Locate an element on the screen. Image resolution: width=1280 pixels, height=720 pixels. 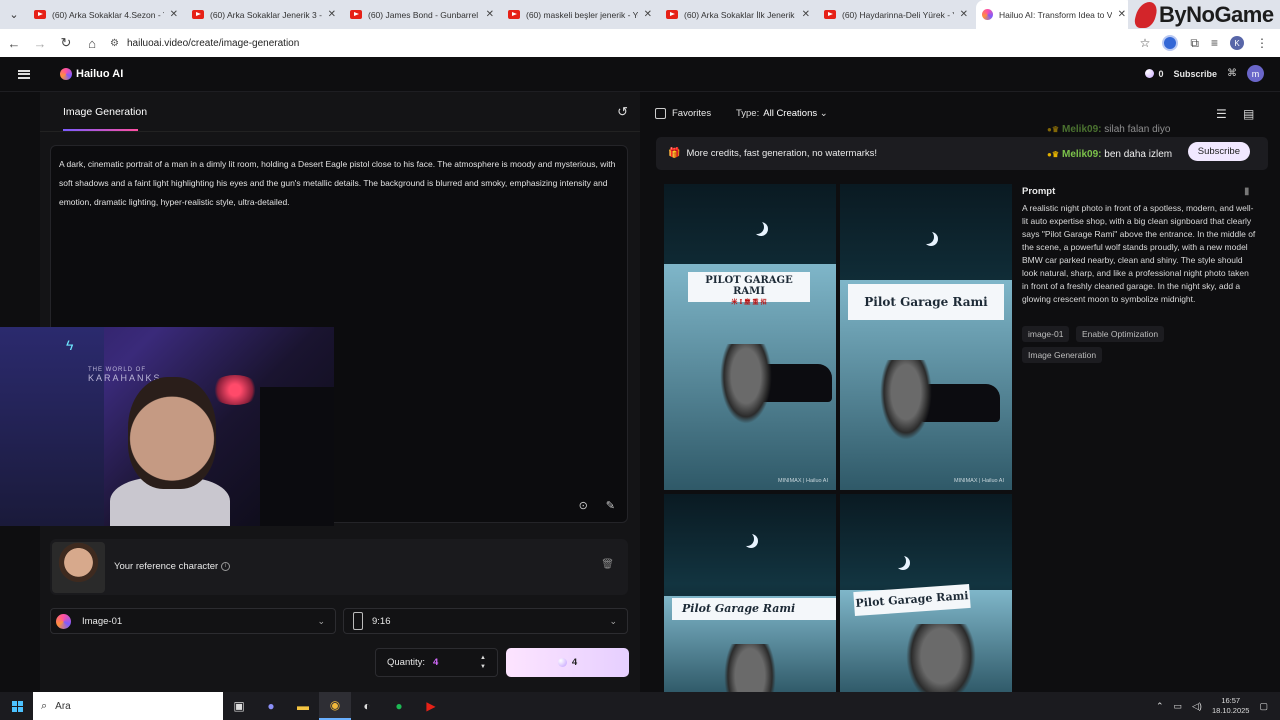
optimize-icon: ✎ is located at coordinates (610, 505).